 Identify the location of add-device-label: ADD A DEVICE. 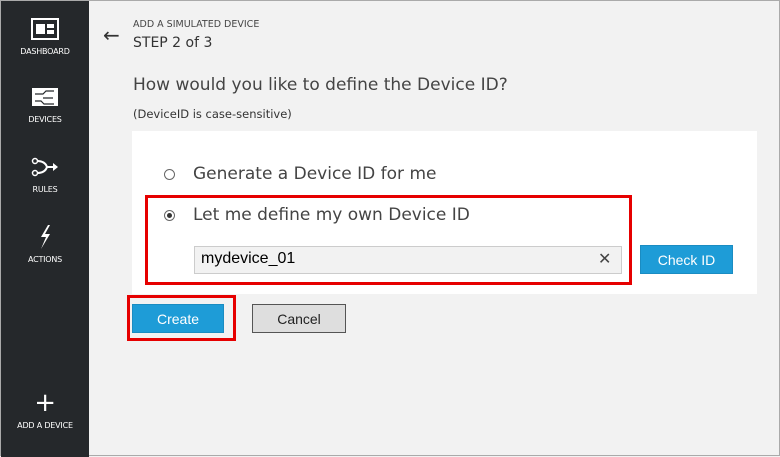
(45, 425).